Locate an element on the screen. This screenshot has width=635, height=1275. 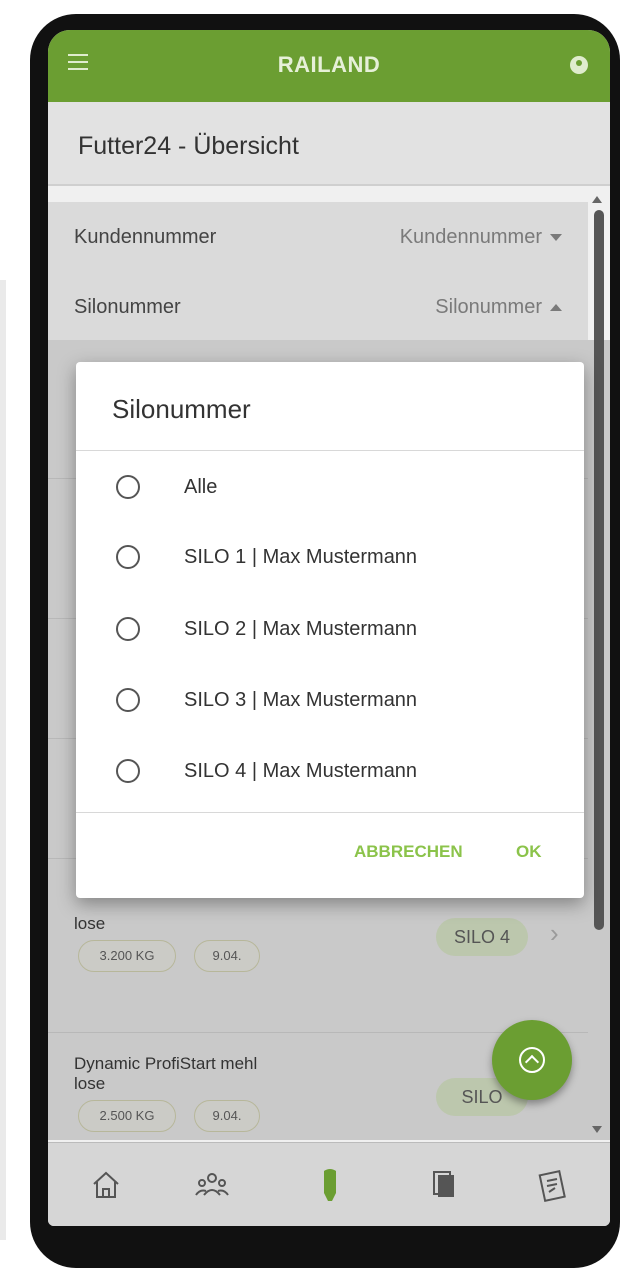
option-label: SILO 1 | Max Mustermann is located at coordinates (301, 557).